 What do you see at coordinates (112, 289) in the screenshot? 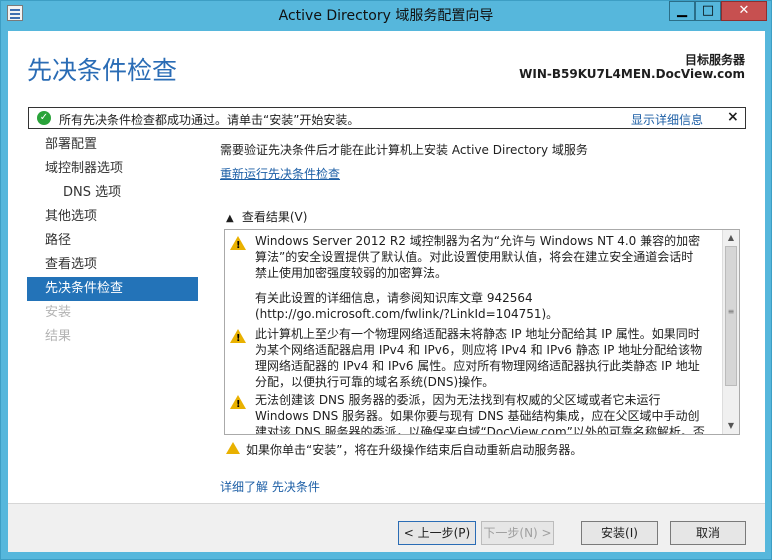
I see `nav-item-prerequisites: 先决条件检查` at bounding box center [112, 289].